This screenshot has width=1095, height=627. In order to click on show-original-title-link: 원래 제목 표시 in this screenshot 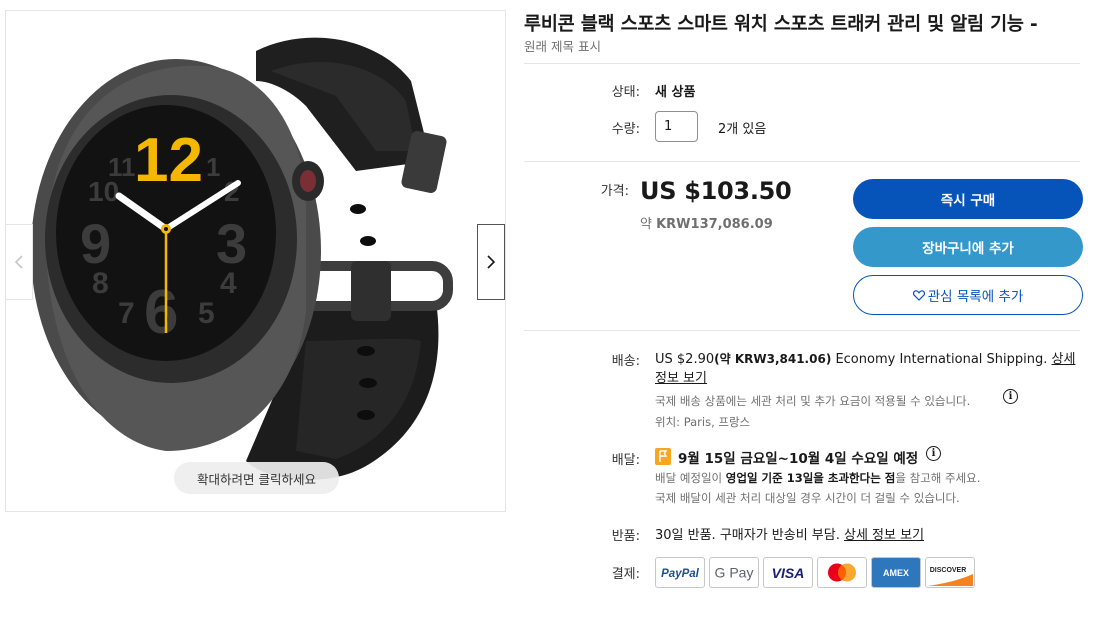, I will do `click(562, 45)`.